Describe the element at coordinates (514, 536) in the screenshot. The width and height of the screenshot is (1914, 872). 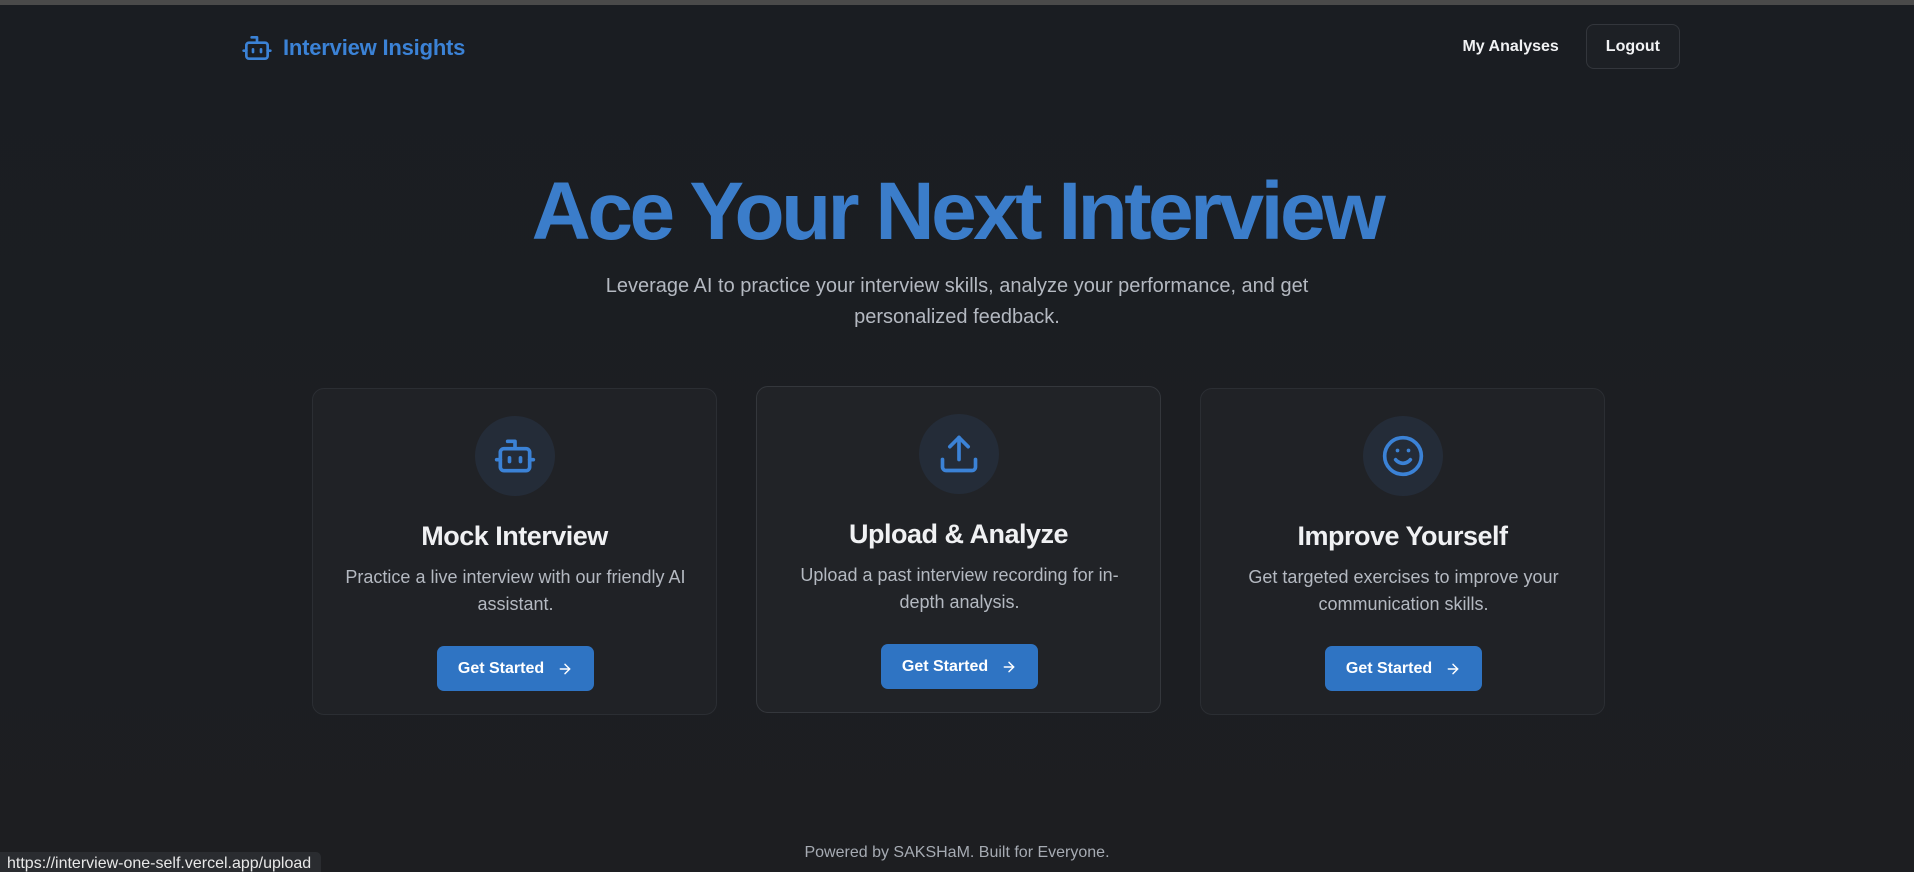
I see `card-title: Mock Interview` at that location.